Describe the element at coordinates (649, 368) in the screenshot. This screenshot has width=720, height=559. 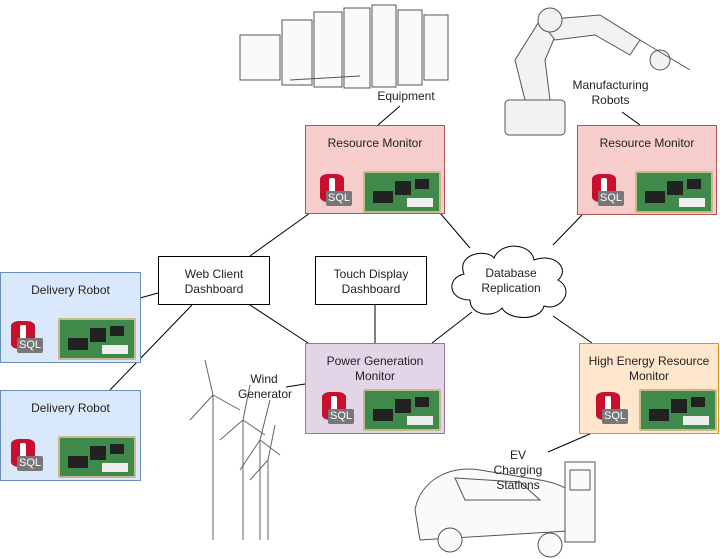
I see `node-title: High Energy Resource Monitor` at that location.